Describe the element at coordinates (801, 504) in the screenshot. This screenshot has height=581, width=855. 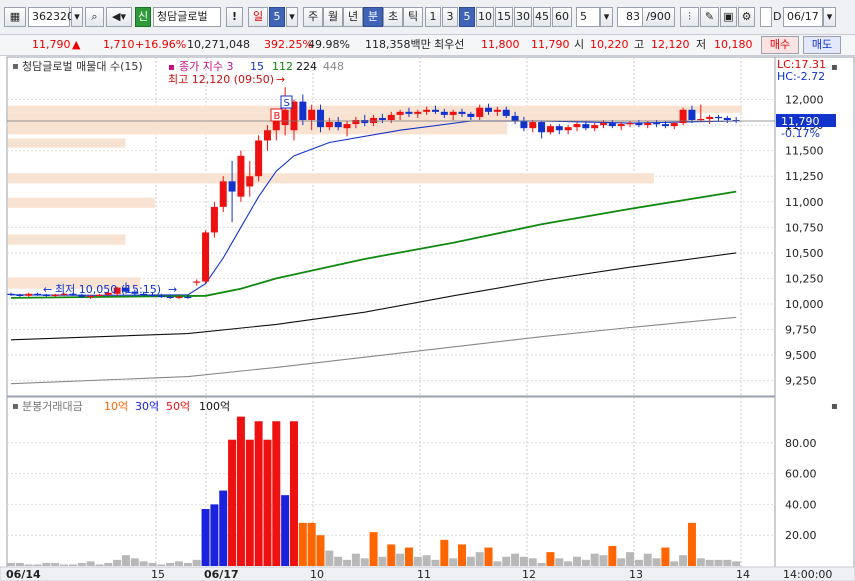
I see `volume-y-tick-label: 40.00` at that location.